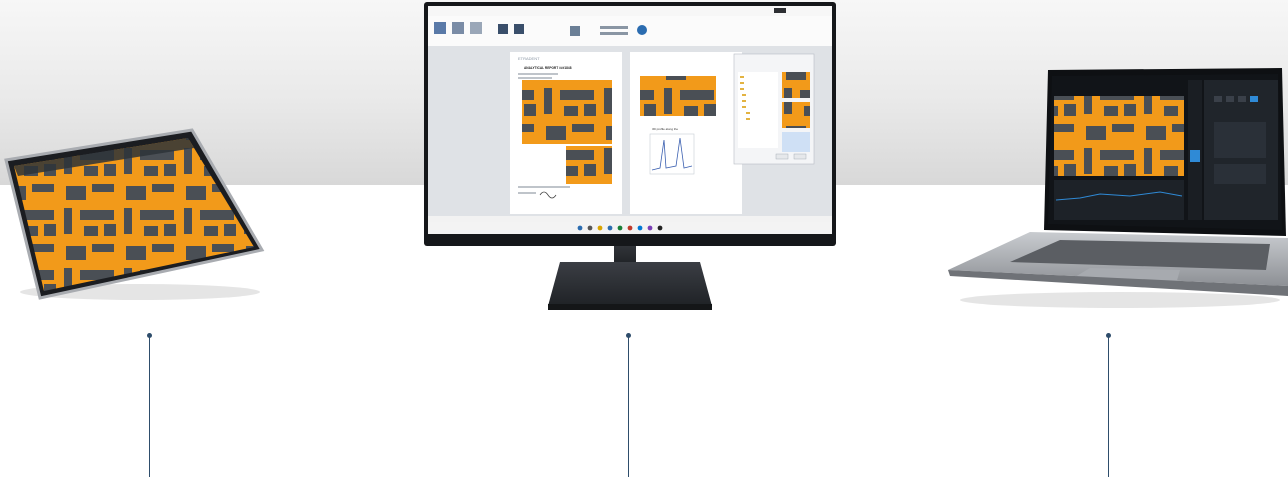  I want to click on report-title: ANALYTICAL REPORT ###1848, so click(548, 68).